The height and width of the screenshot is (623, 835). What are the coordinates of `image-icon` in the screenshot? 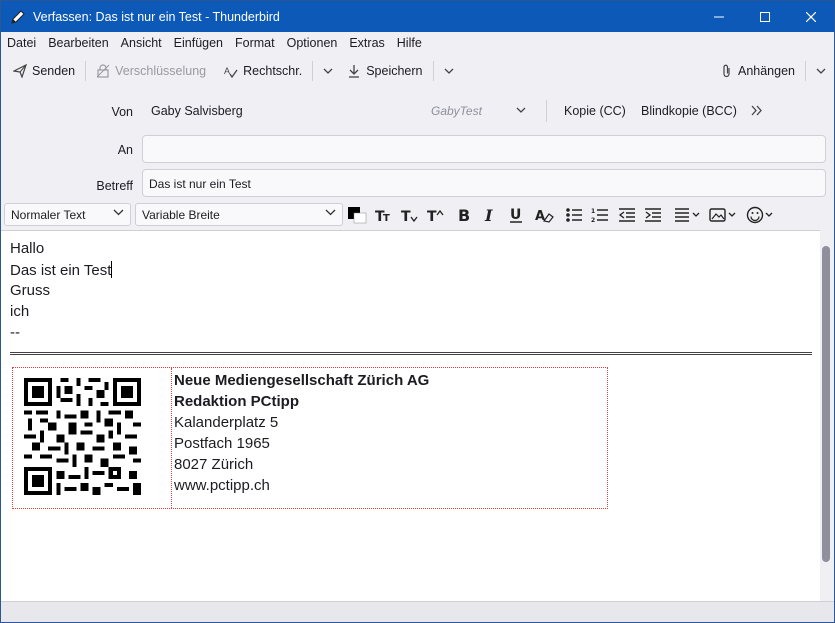 It's located at (722, 215).